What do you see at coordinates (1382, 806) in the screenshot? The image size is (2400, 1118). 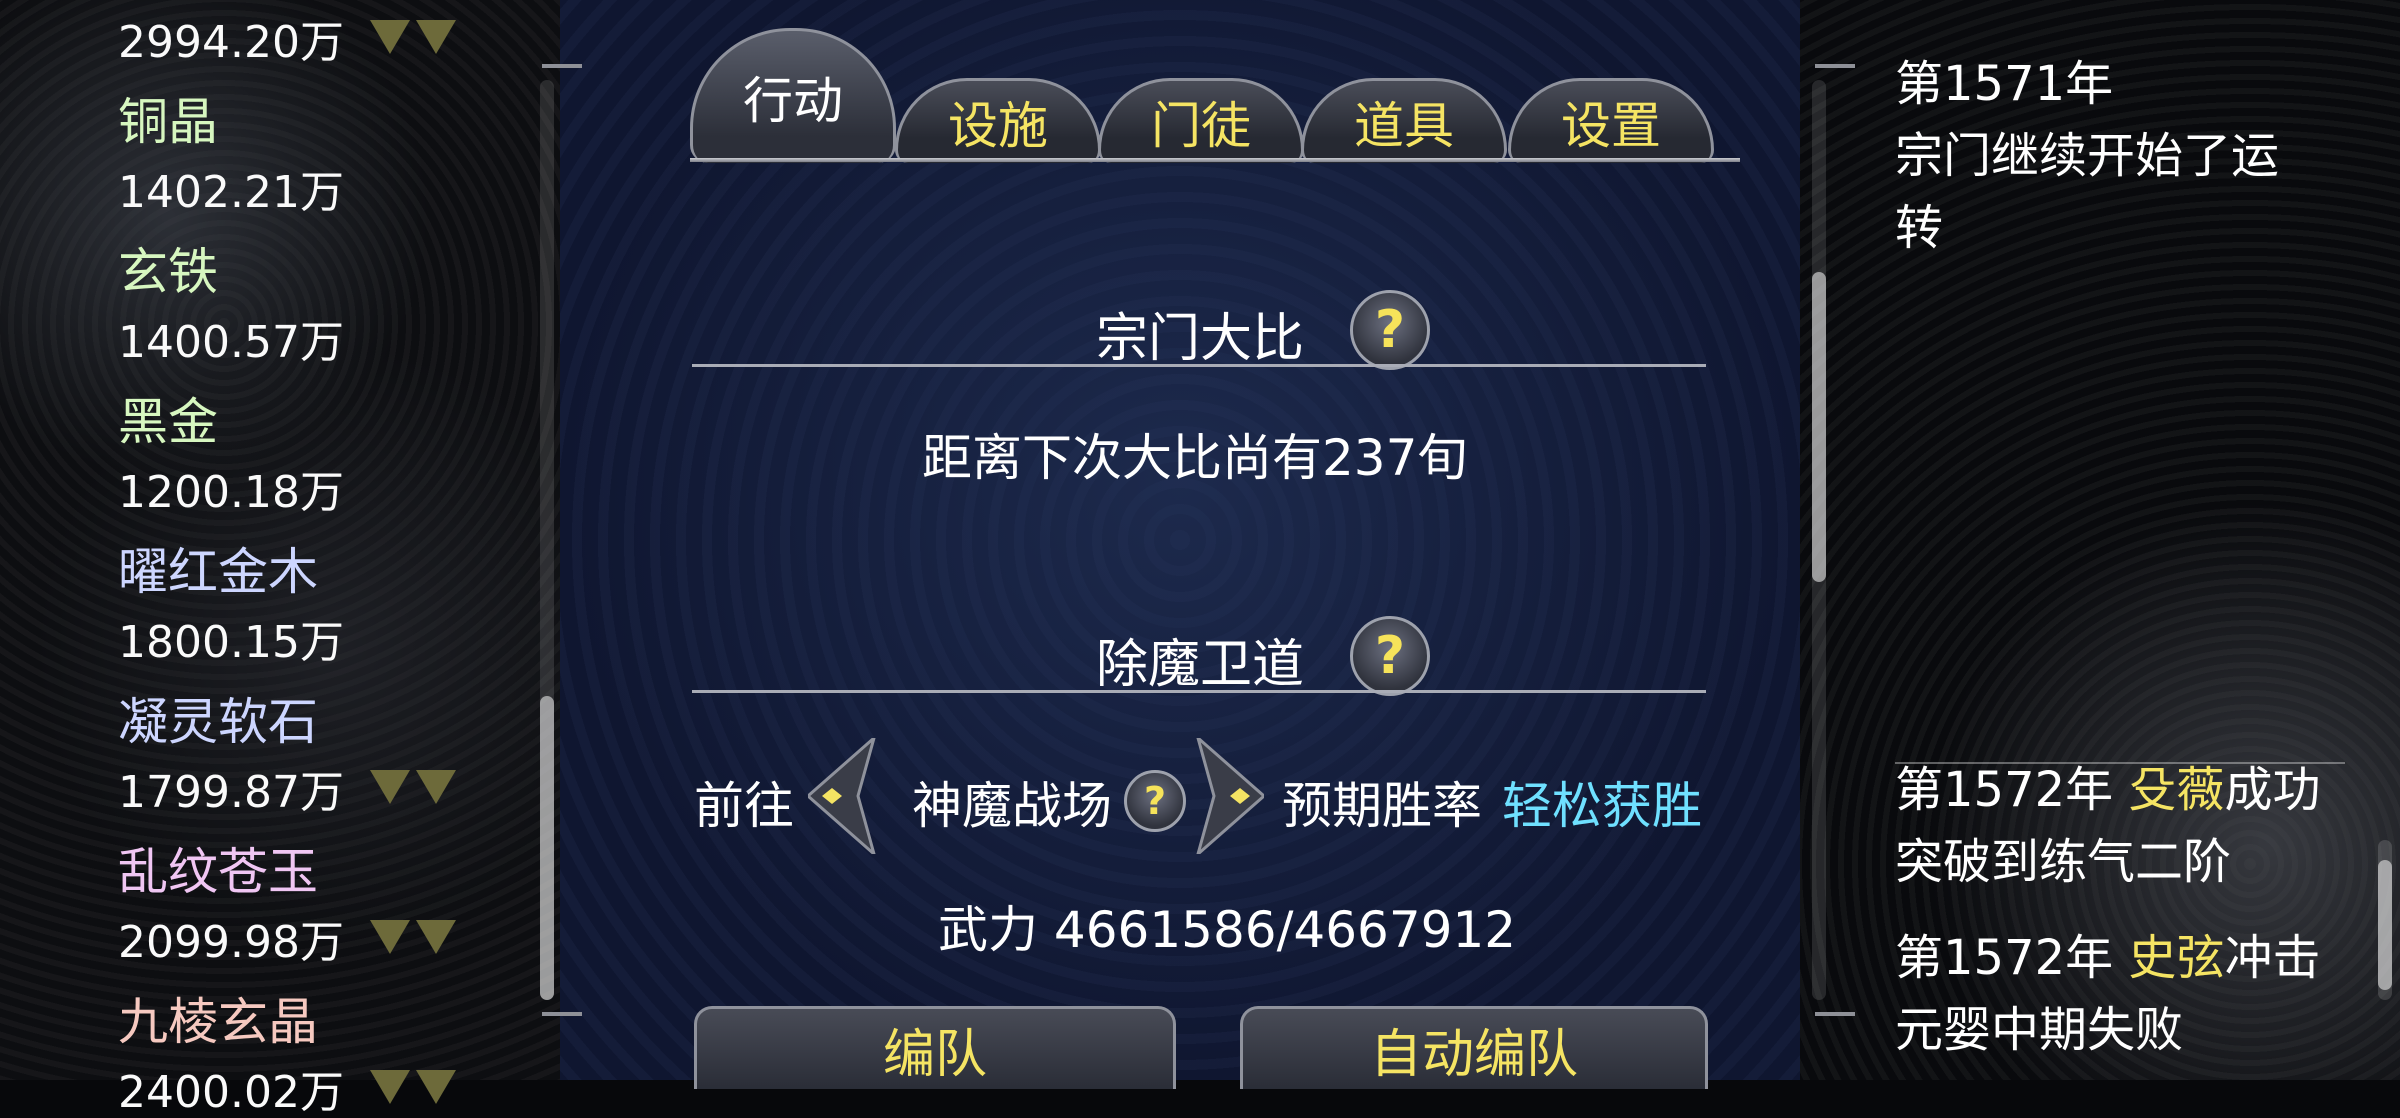 I see `win-rate-label: 预期胜率` at bounding box center [1382, 806].